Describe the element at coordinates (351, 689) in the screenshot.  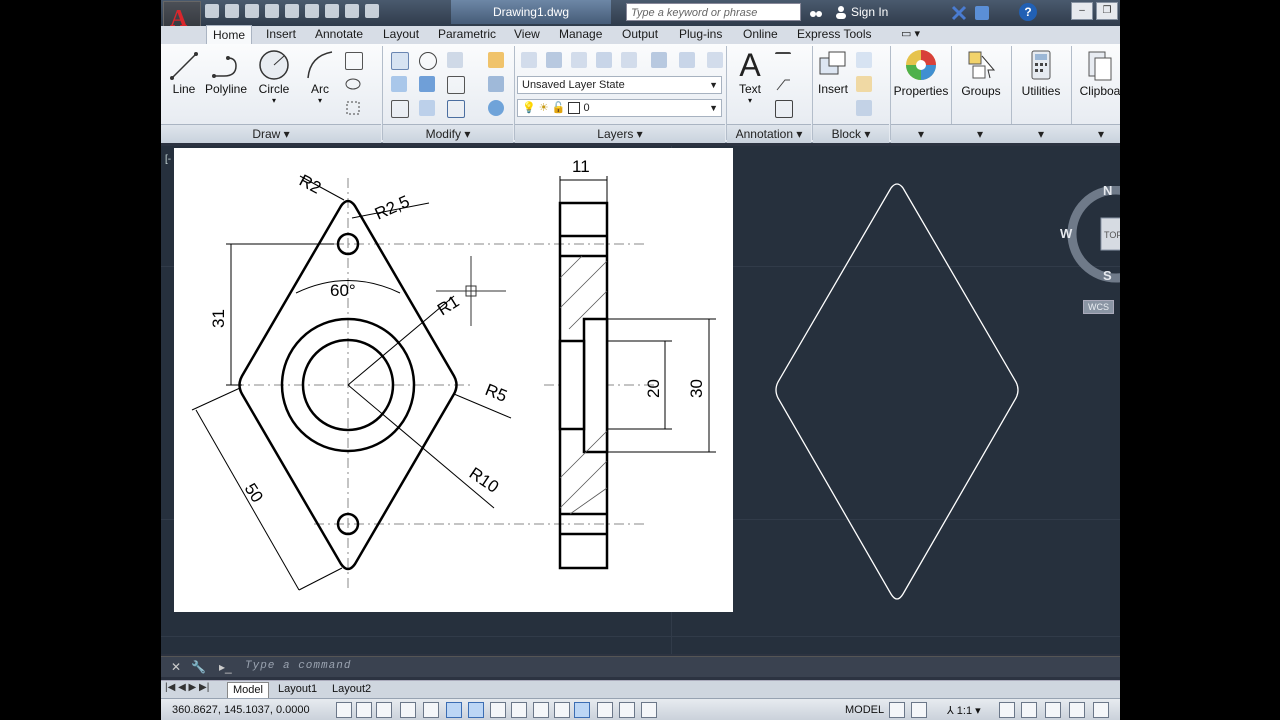
I see `tab-layout2: Layout2` at that location.